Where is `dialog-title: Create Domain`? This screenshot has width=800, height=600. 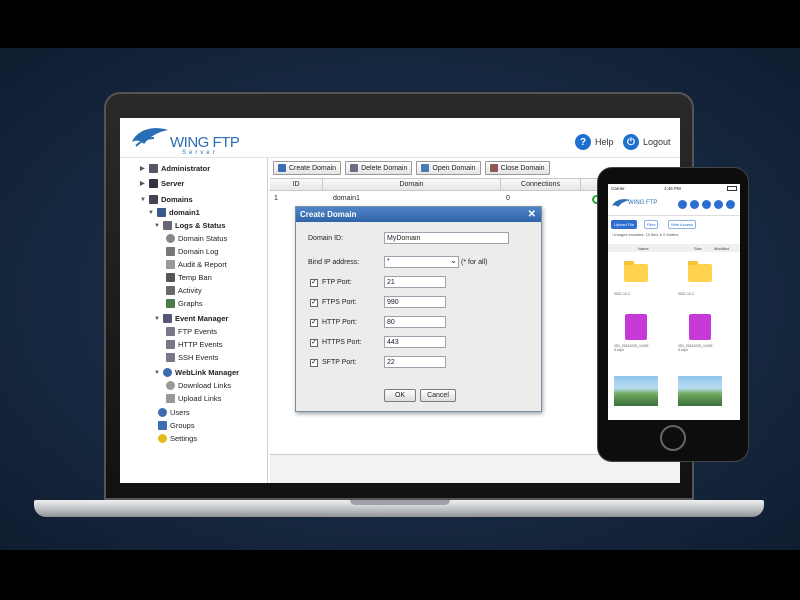 dialog-title: Create Domain is located at coordinates (328, 214).